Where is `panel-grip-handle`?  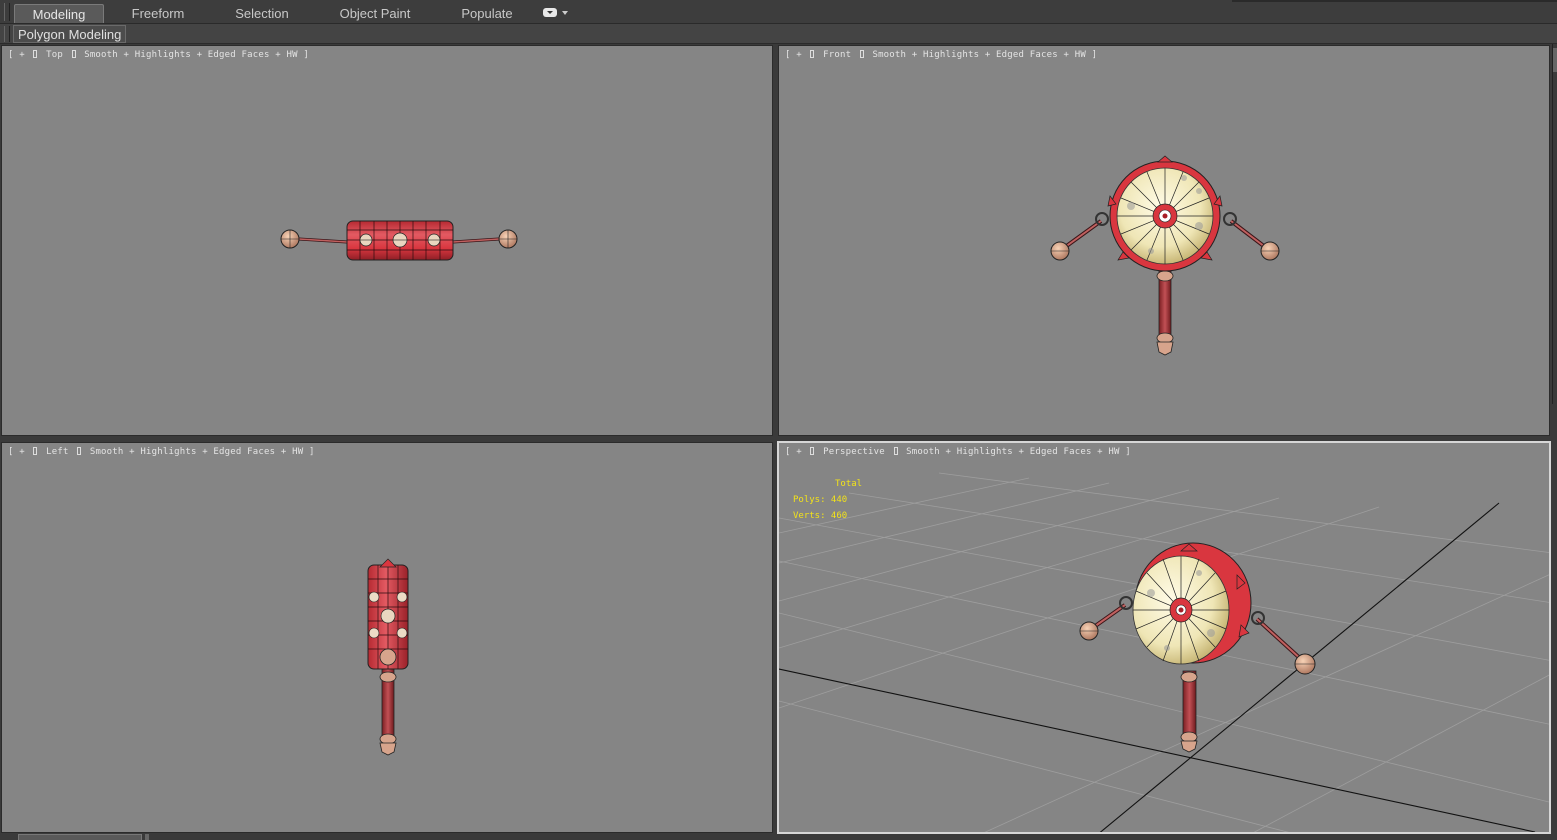
panel-grip-handle is located at coordinates (7, 34).